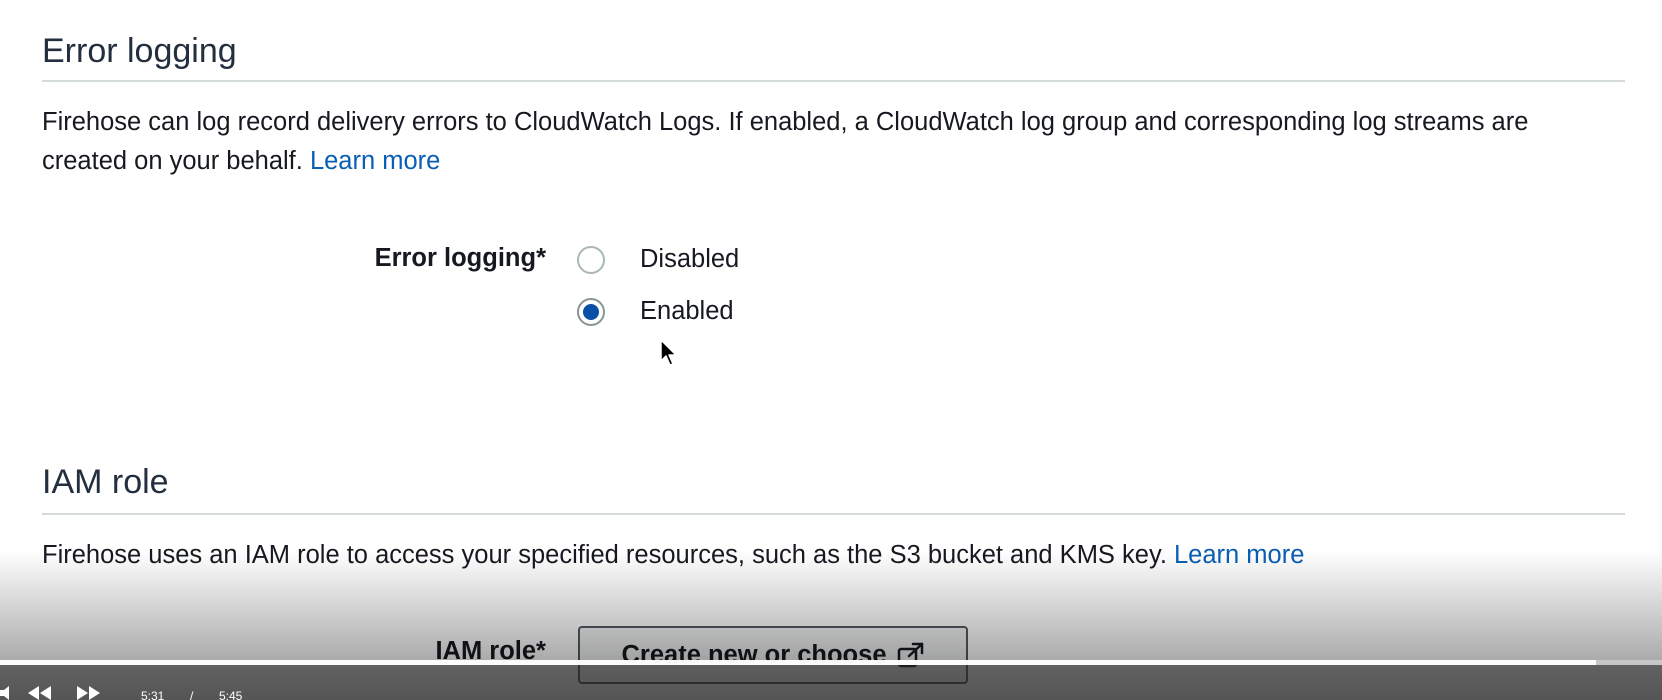 This screenshot has height=700, width=1662. I want to click on video-controls-bar, so click(831, 682).